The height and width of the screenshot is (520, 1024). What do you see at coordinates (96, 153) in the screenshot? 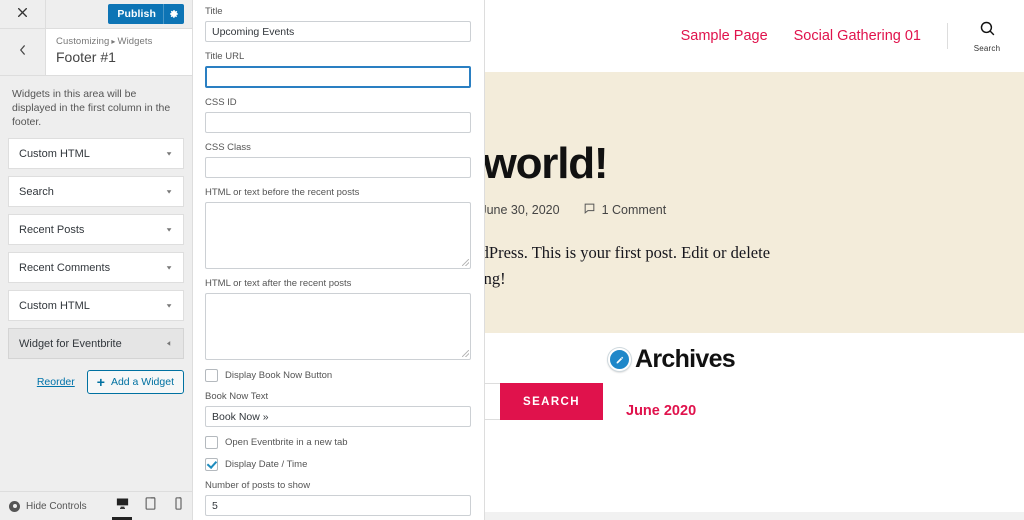
I see `widget-item-custom-html-1: Custom HTML ▼` at bounding box center [96, 153].